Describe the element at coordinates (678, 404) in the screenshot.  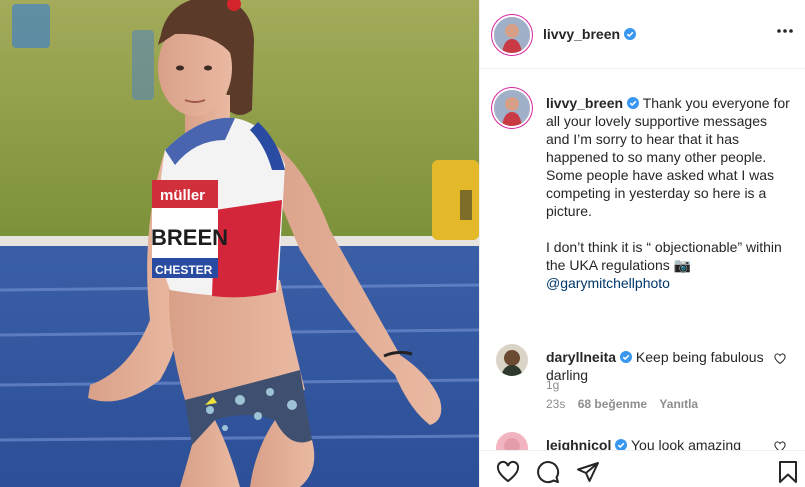
I see `comment-reply-button: Yanıtla` at that location.